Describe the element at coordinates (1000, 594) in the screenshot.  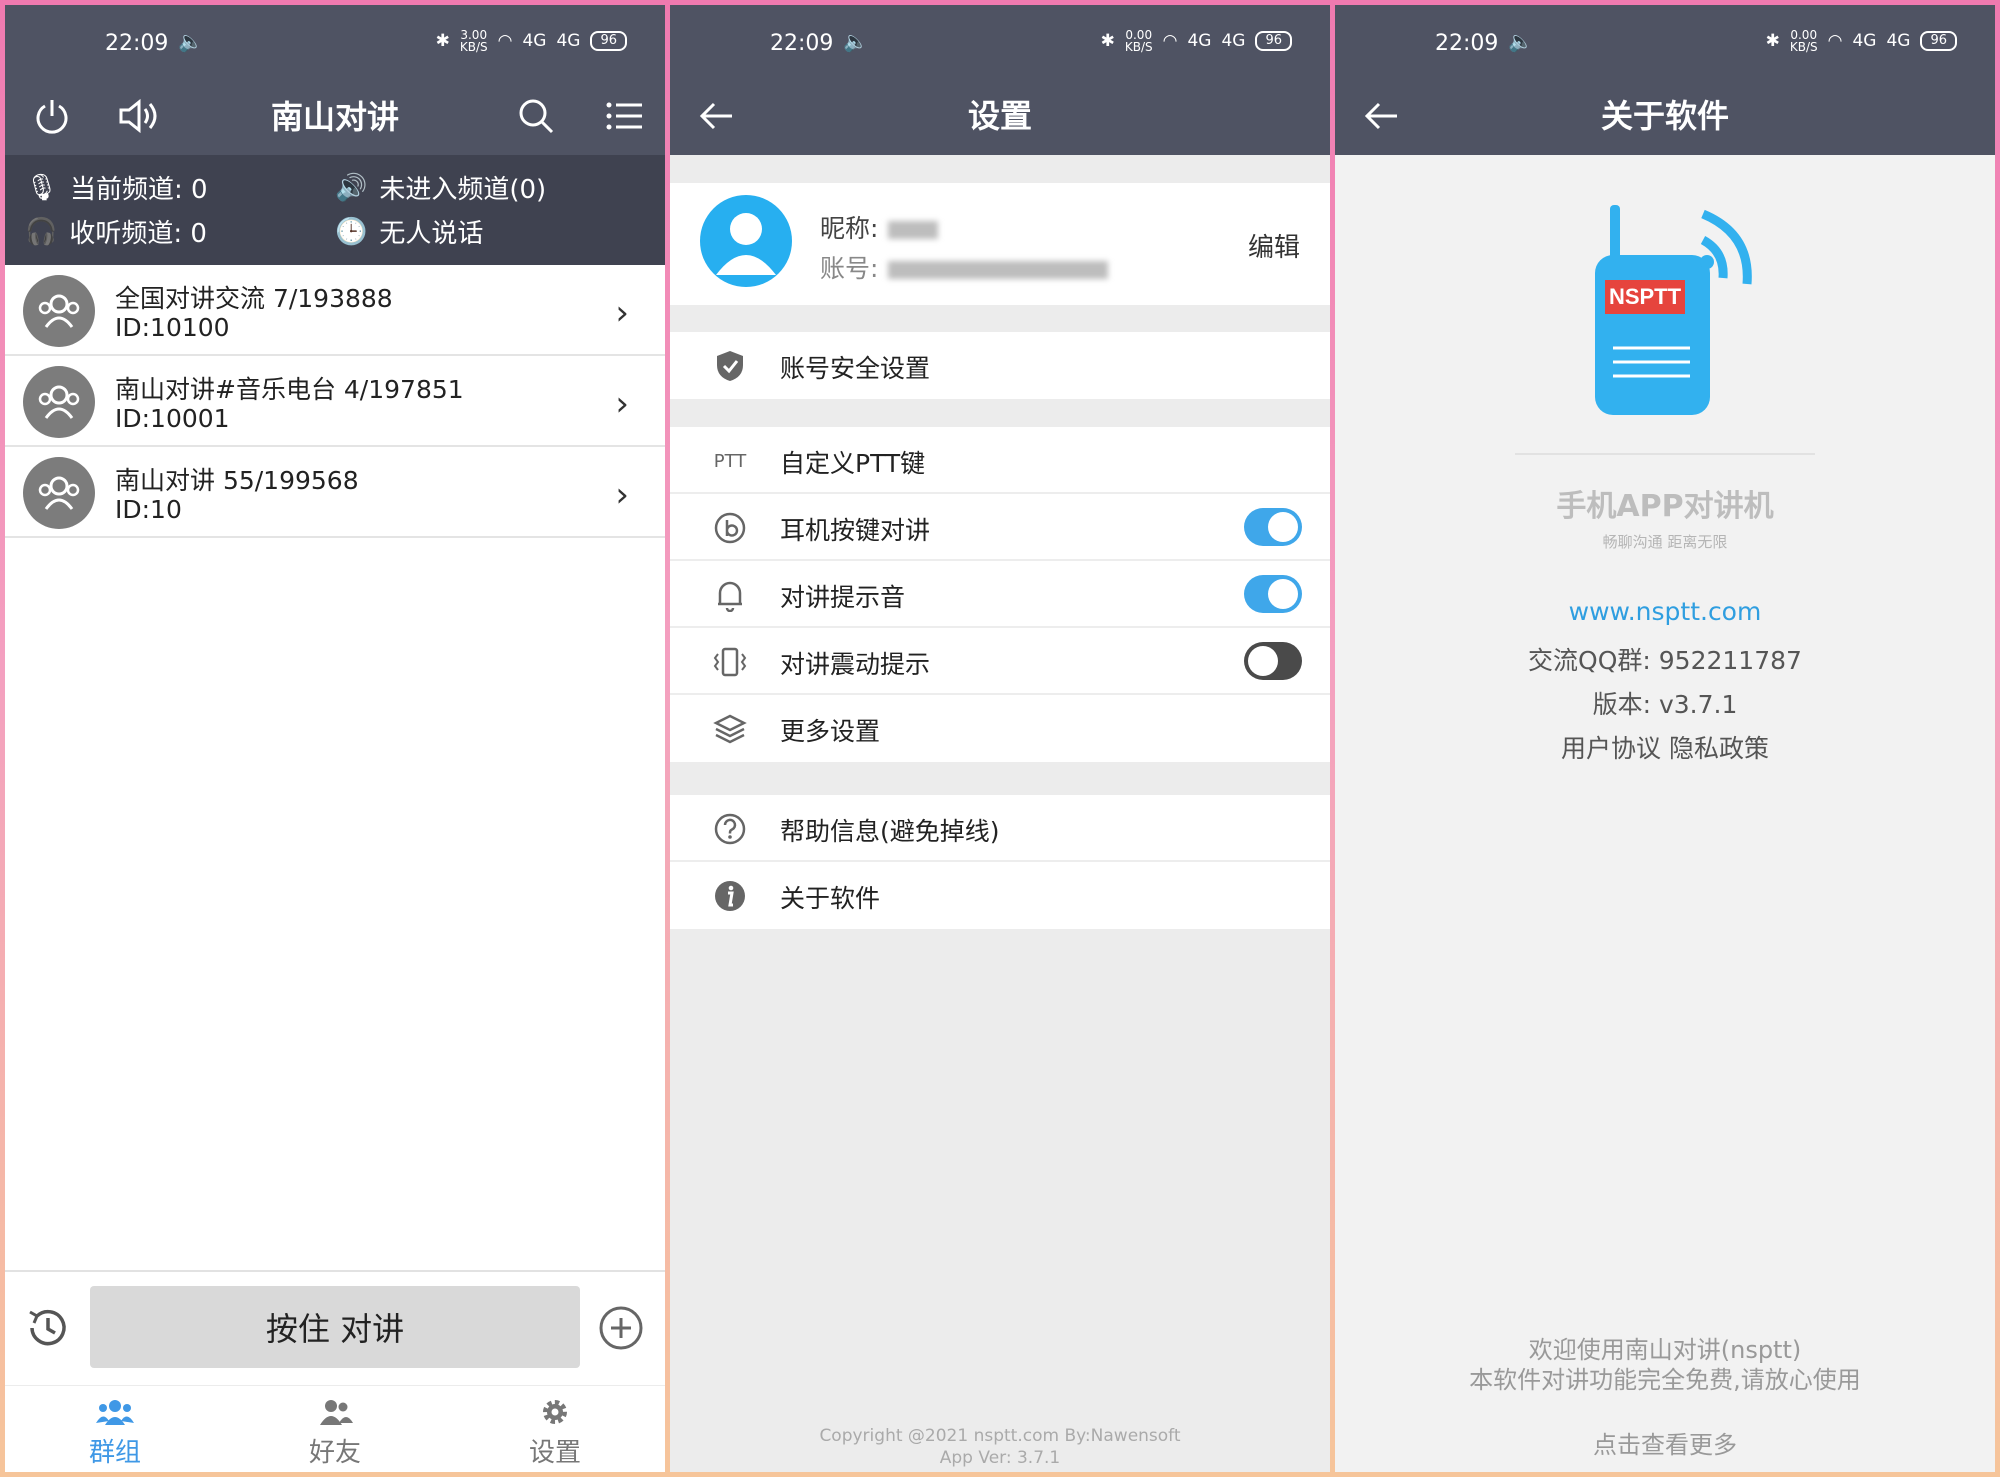
I see `talk-tone-setting: 对讲提示音` at that location.